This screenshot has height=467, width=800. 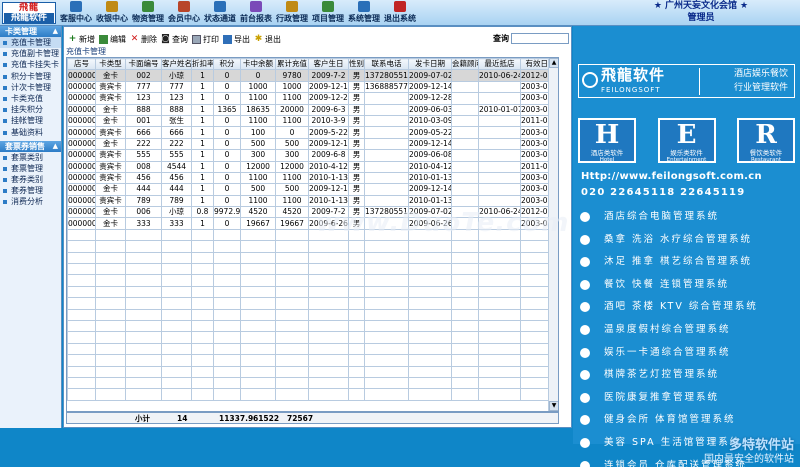 What do you see at coordinates (499, 64) in the screenshot?
I see `column-header: 最近抵店` at bounding box center [499, 64].